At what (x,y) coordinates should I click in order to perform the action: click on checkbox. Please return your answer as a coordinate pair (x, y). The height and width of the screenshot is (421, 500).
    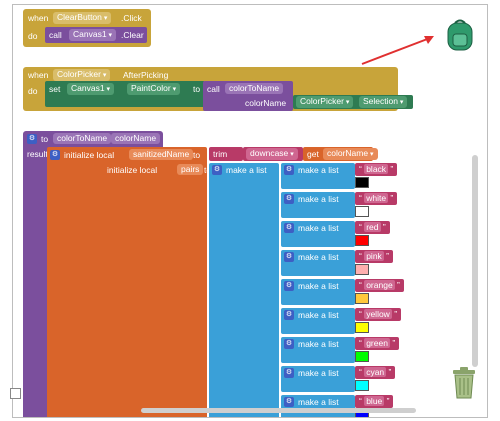
    Looking at the image, I should click on (15, 393).